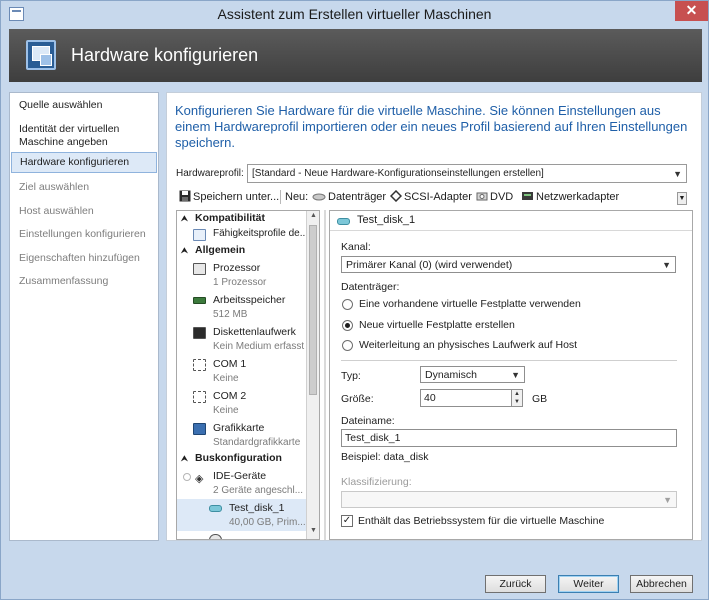 This screenshot has width=709, height=600. I want to click on new-dvd-button: DVD, so click(494, 197).